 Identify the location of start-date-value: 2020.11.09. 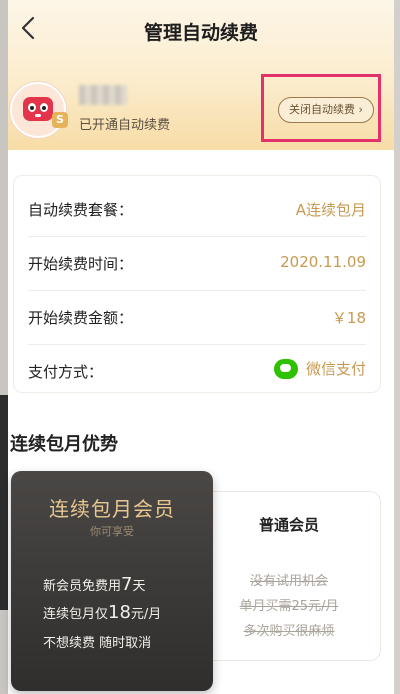
(323, 262).